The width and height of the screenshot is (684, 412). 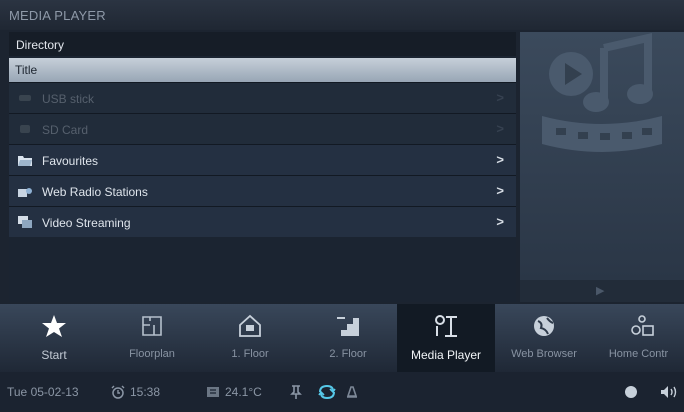 What do you see at coordinates (250, 325) in the screenshot?
I see `floor-icon` at bounding box center [250, 325].